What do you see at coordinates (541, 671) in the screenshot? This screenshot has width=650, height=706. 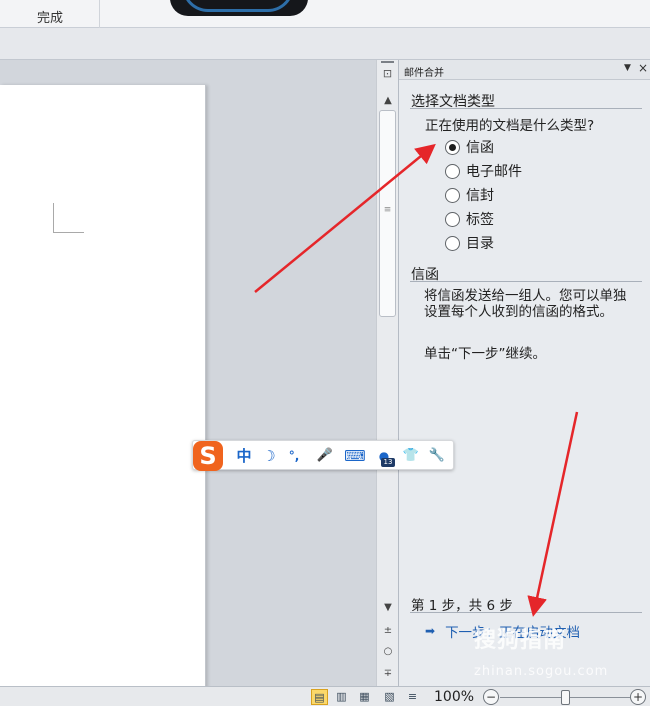 I see `watermark-url: zhinan.sogou.com` at bounding box center [541, 671].